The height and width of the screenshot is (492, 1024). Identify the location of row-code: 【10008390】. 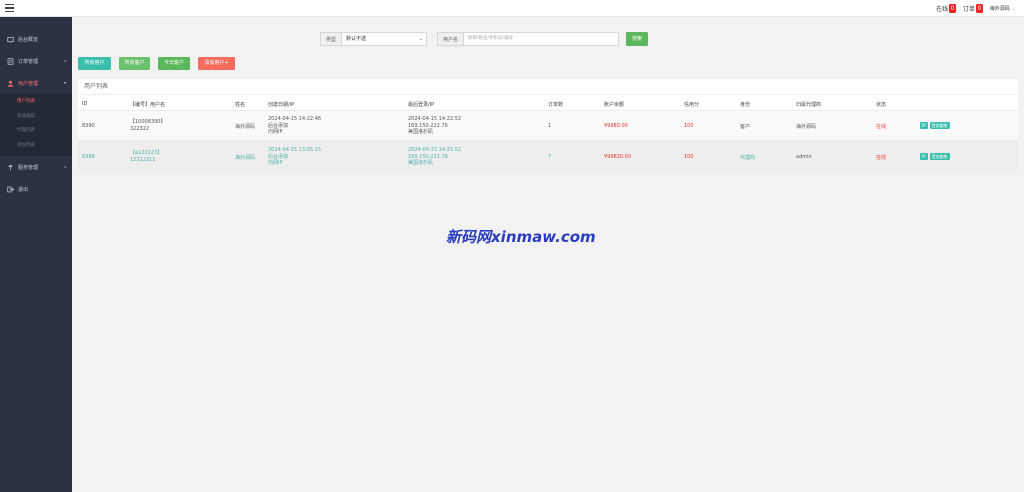
(148, 122).